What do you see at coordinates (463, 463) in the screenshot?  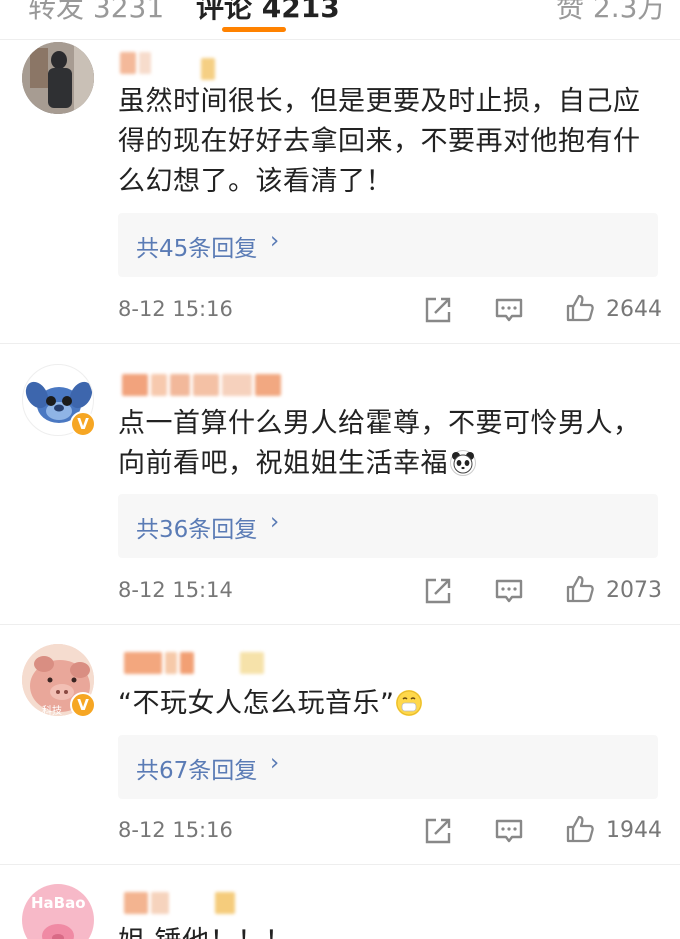 I see `panda-emoji` at bounding box center [463, 463].